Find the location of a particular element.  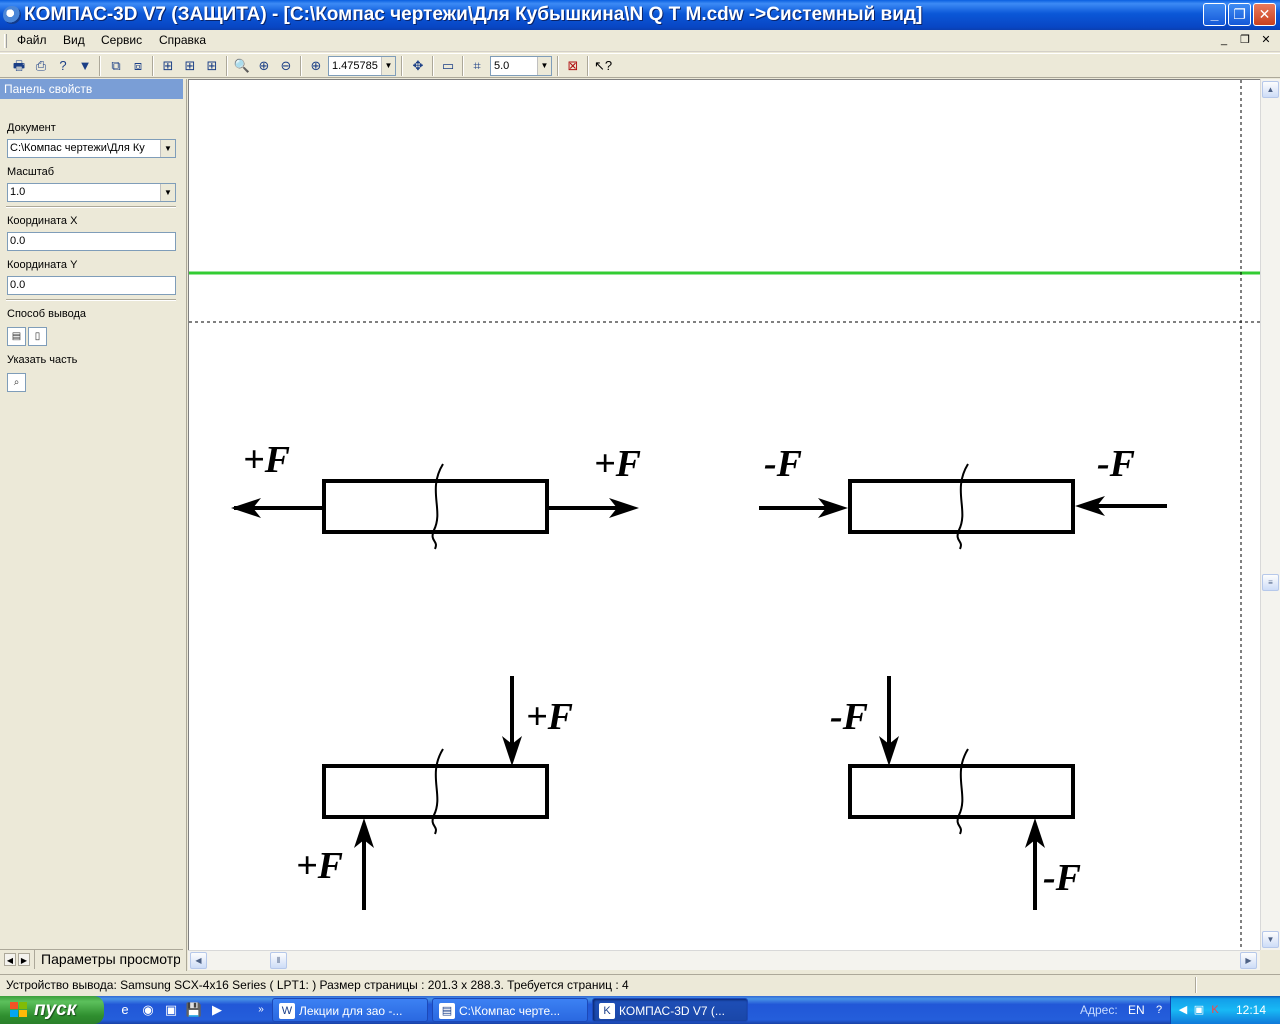

help-icon: ? is located at coordinates (63, 66).